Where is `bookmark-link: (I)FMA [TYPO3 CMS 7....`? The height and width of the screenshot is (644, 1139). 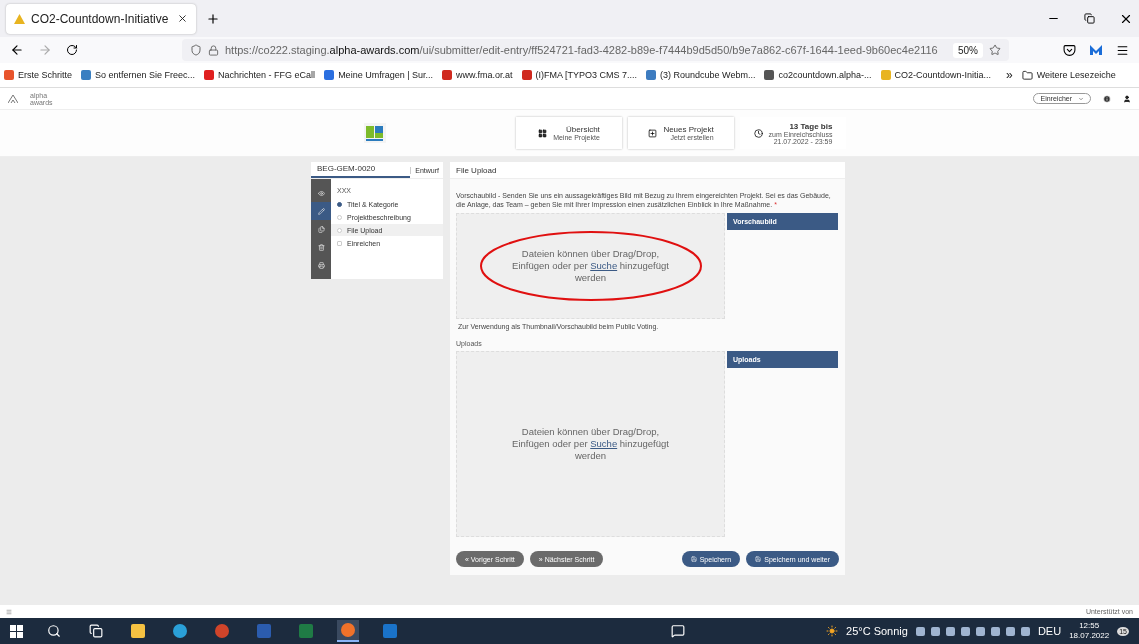
bookmark-link: (I)FMA [TYPO3 CMS 7.... is located at coordinates (579, 75).